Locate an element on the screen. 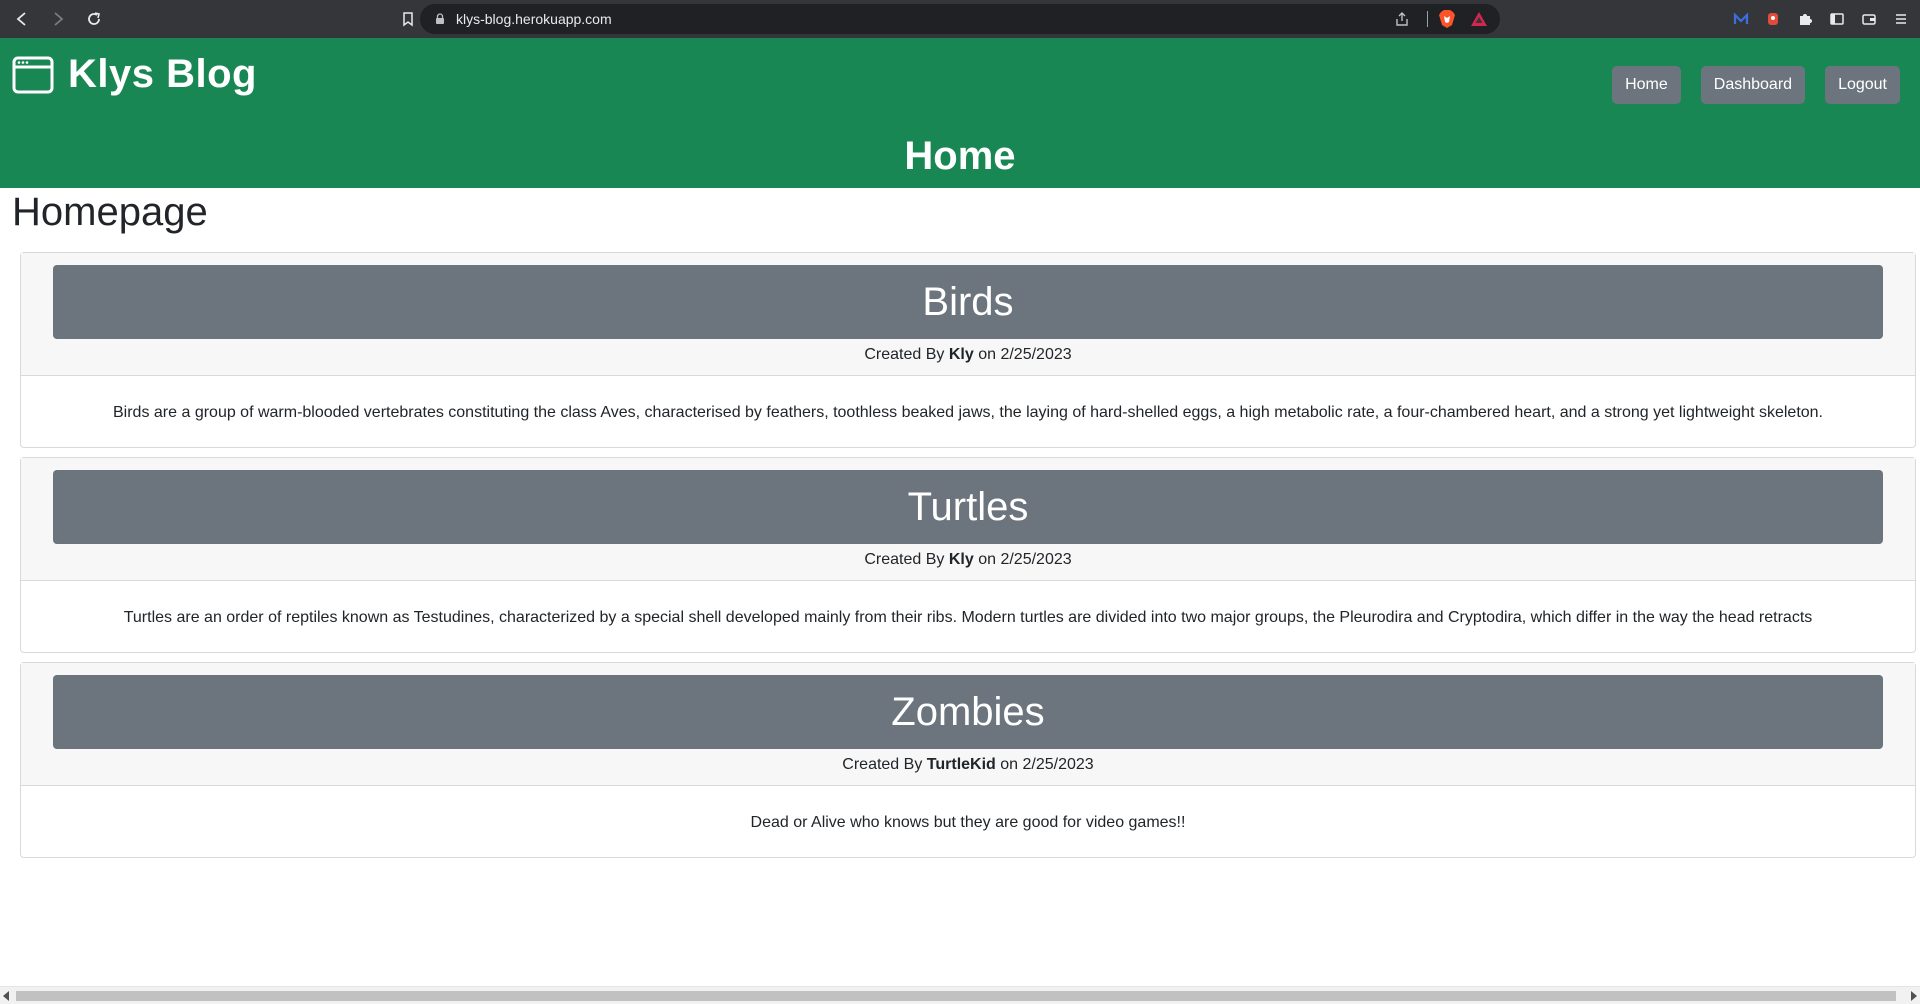  extension-red is located at coordinates (1773, 19).